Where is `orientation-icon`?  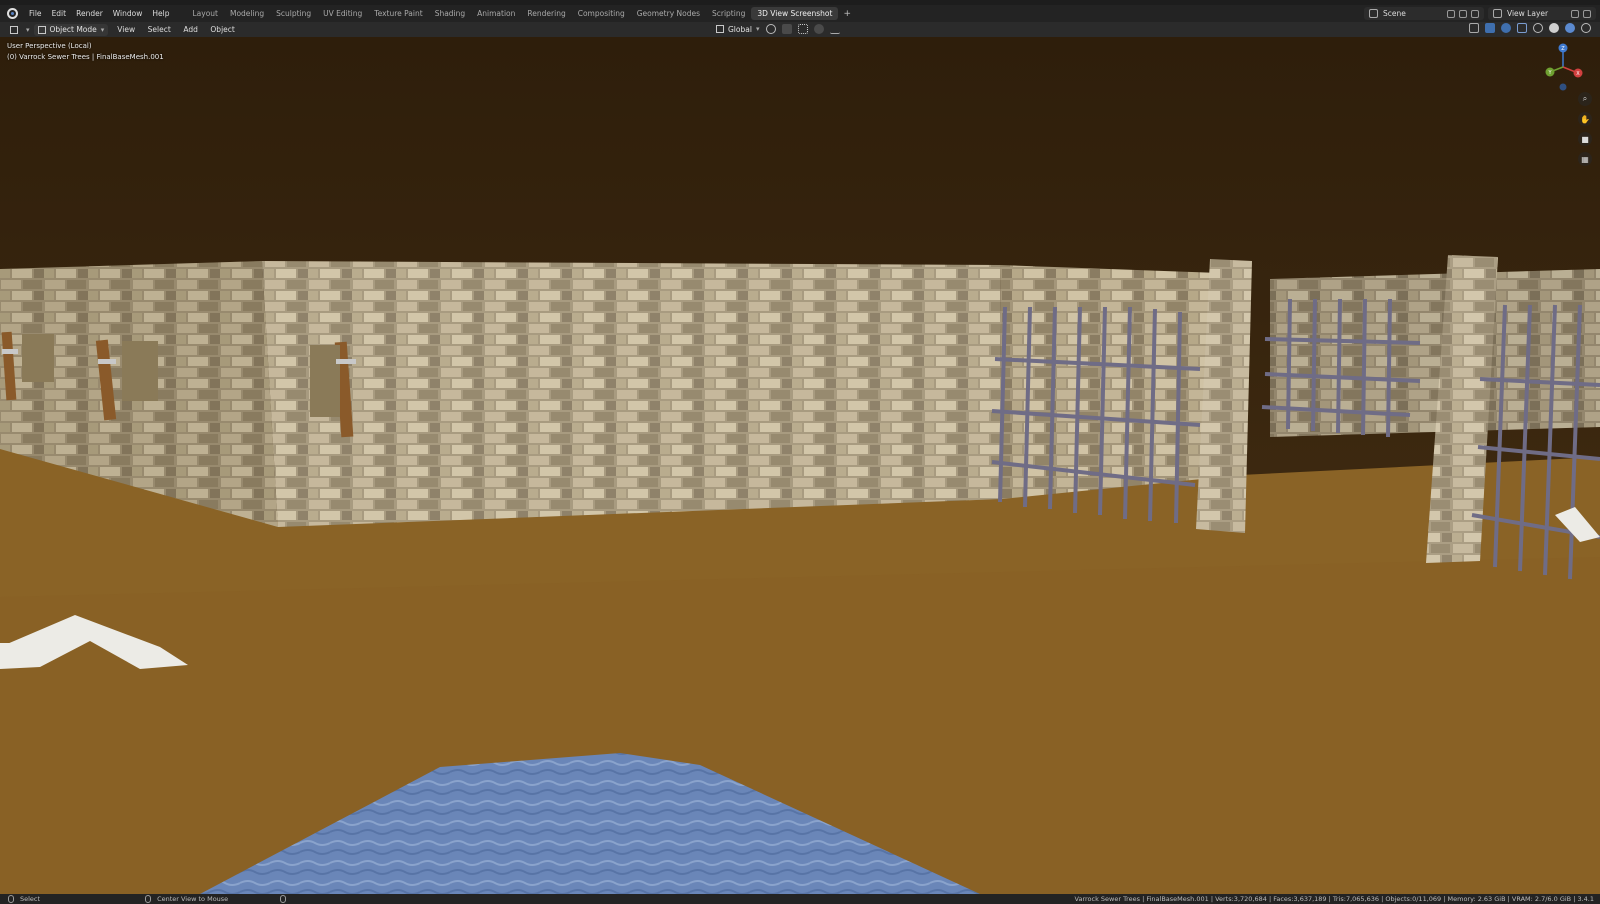 orientation-icon is located at coordinates (720, 29).